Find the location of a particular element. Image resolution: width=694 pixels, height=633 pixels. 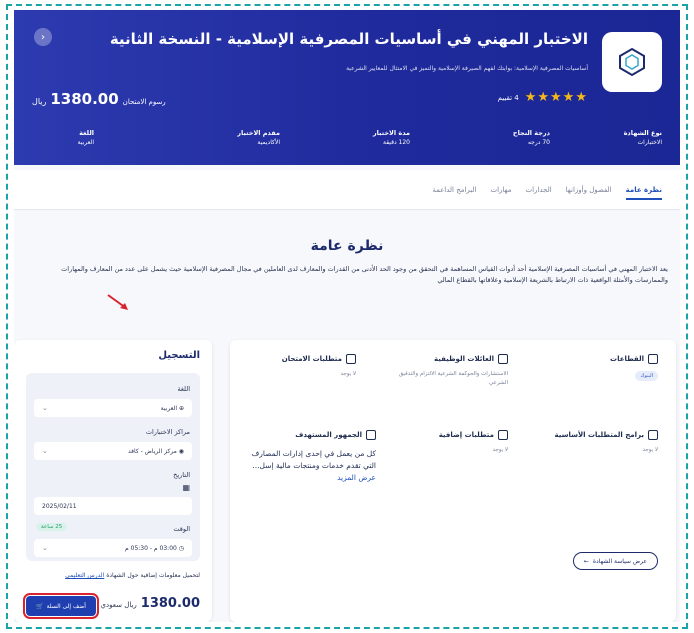

stat-value: 70 درجه is located at coordinates (538, 142).